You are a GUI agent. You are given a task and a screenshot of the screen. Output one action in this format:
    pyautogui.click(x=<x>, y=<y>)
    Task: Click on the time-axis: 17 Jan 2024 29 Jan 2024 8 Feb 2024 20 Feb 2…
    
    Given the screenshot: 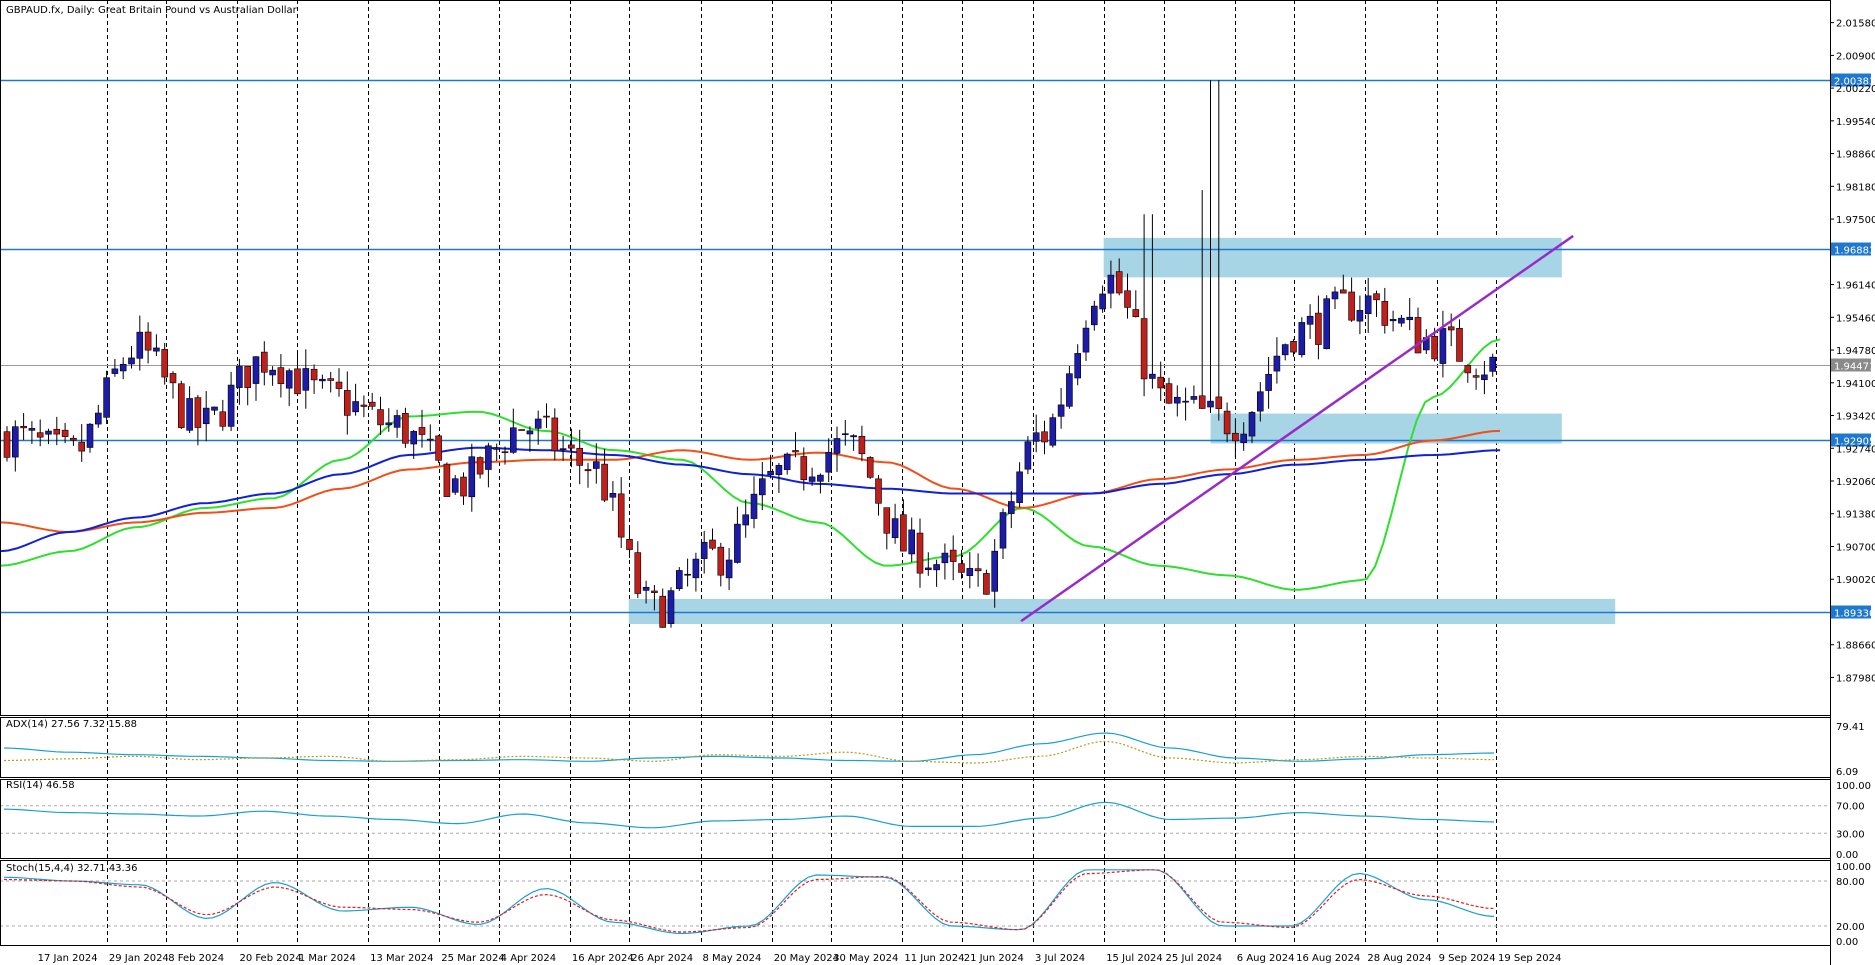 What is the action you would take?
    pyautogui.click(x=800, y=958)
    